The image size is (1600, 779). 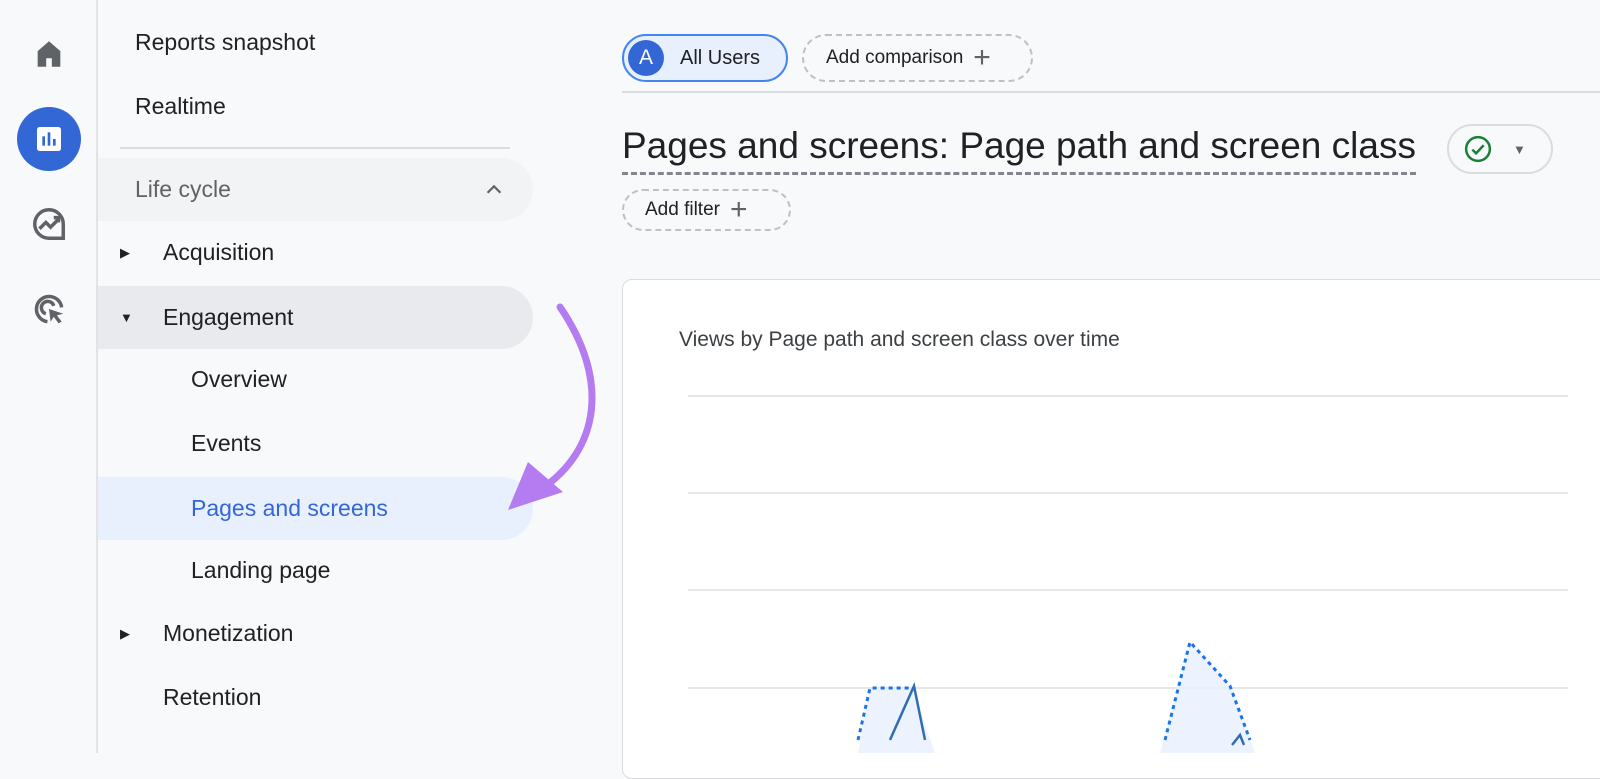 I want to click on series-area, so click(x=896, y=720).